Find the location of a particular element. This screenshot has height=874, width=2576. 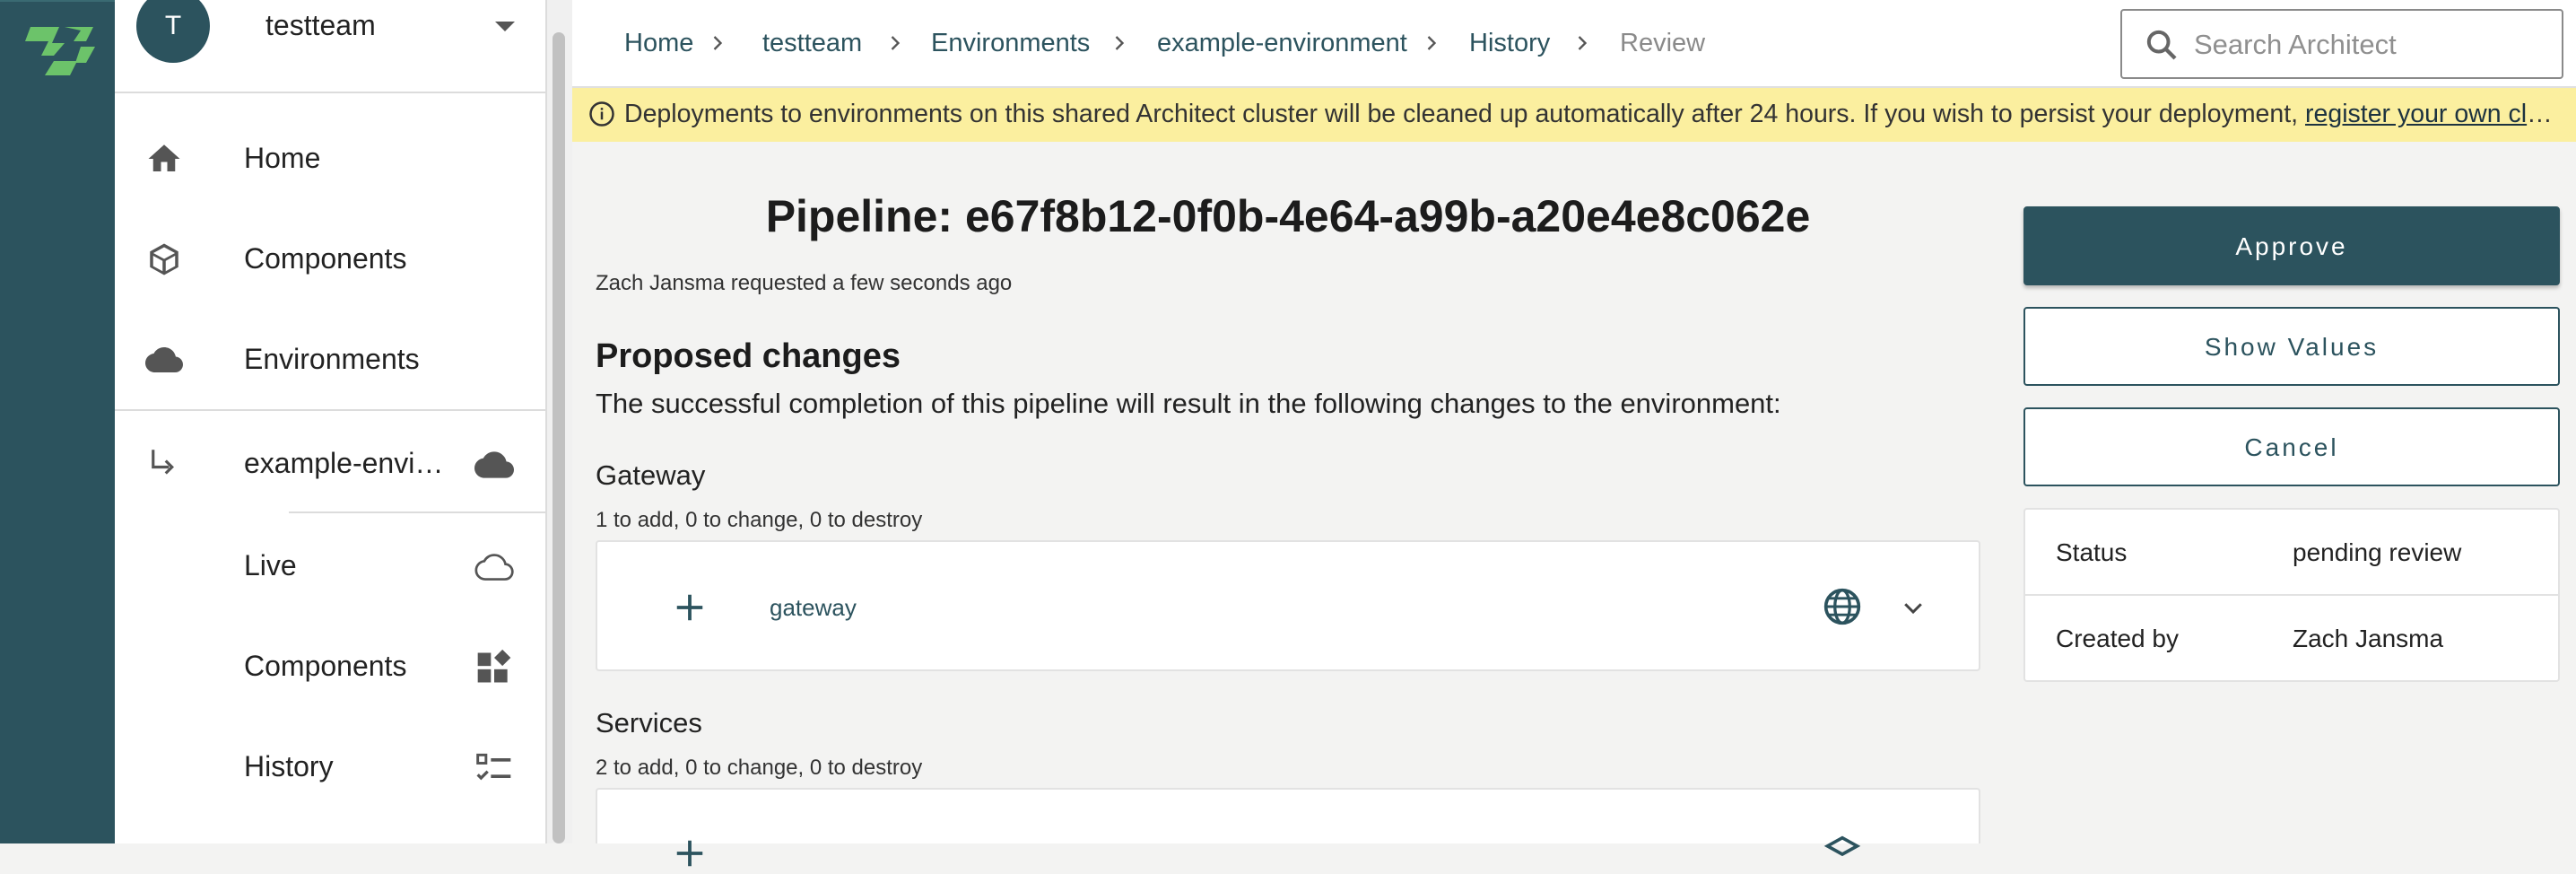

show-values-button: Show Values is located at coordinates (2291, 347).